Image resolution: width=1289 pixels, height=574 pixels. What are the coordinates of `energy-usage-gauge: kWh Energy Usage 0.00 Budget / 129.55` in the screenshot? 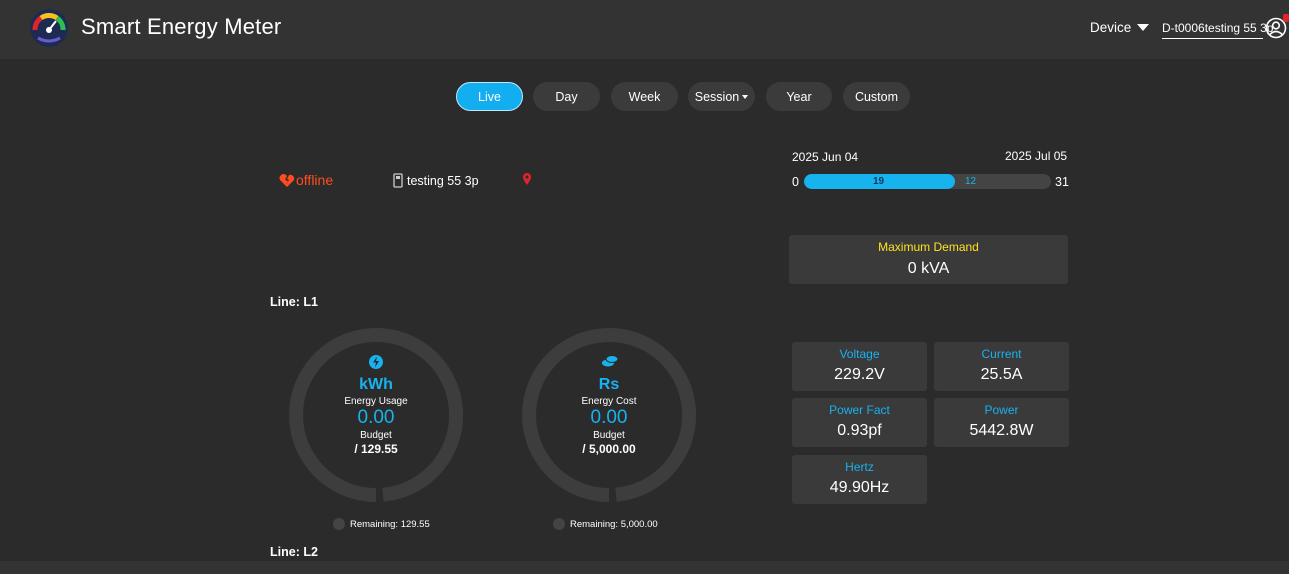 It's located at (376, 415).